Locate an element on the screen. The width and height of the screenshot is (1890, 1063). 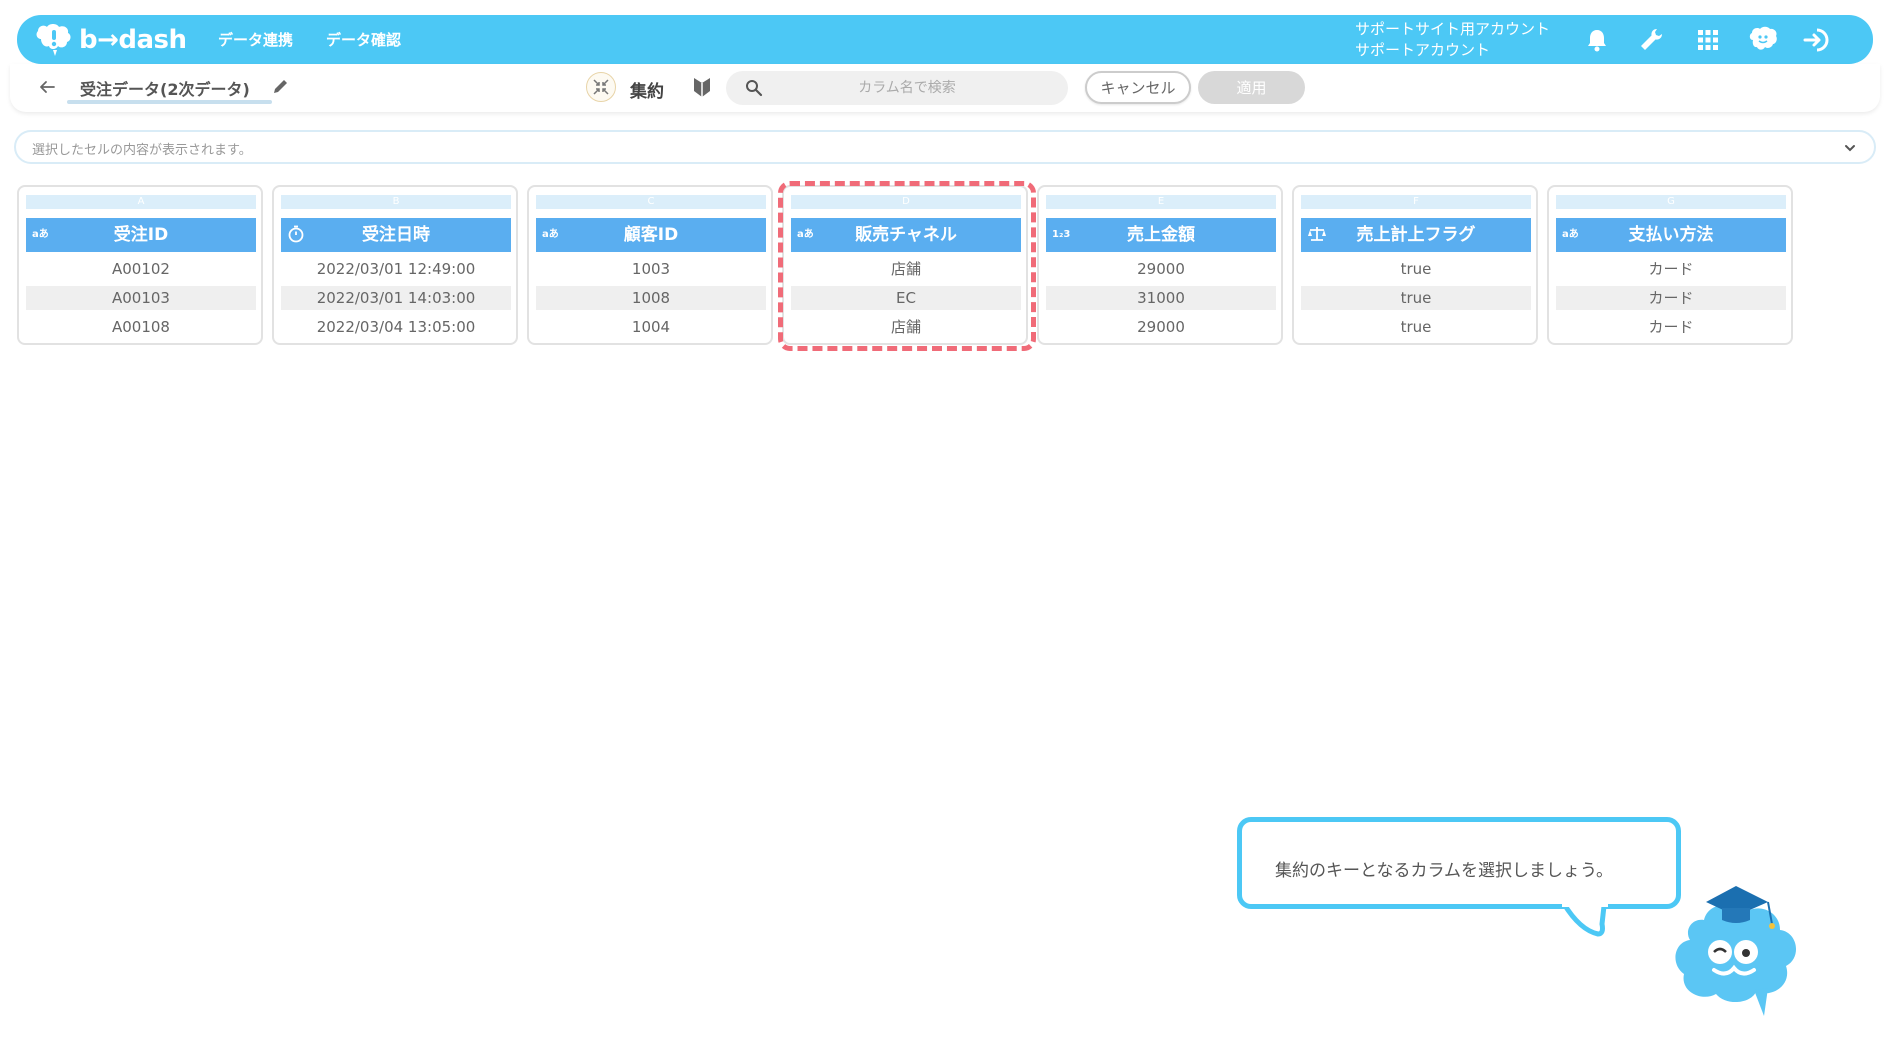
column-card: C aあ 顧客ID 1003 1008 1004 is located at coordinates (650, 265).